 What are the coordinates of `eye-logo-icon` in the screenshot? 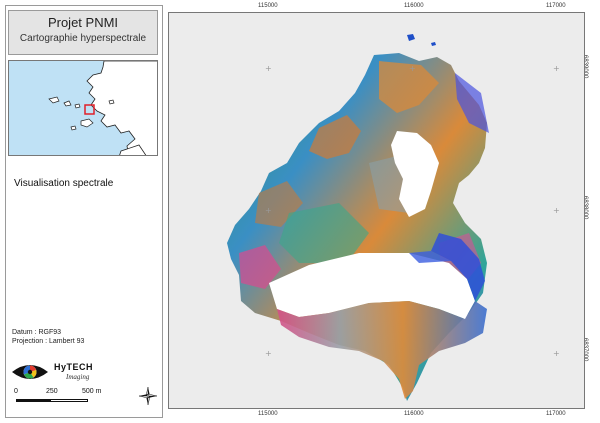 It's located at (30, 372).